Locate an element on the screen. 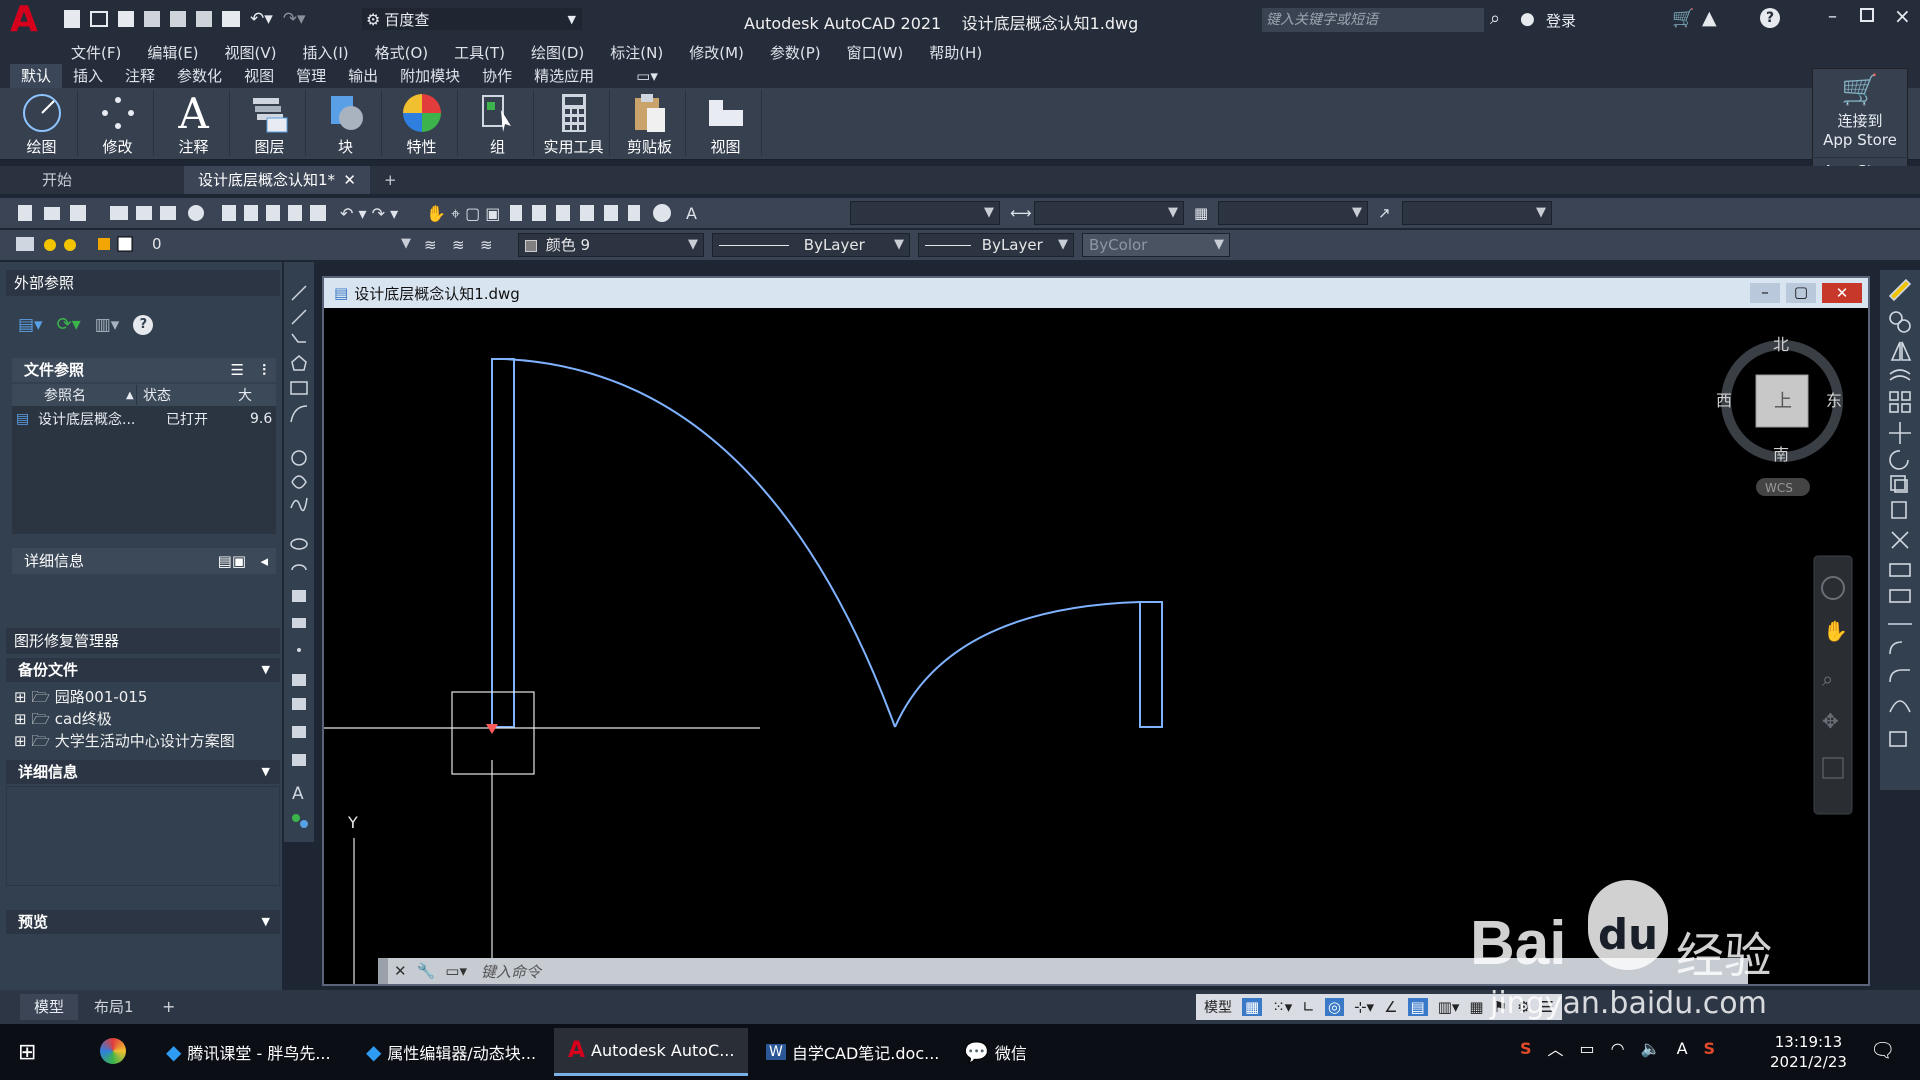  multileader-style-icon: ↗ is located at coordinates (1387, 213).